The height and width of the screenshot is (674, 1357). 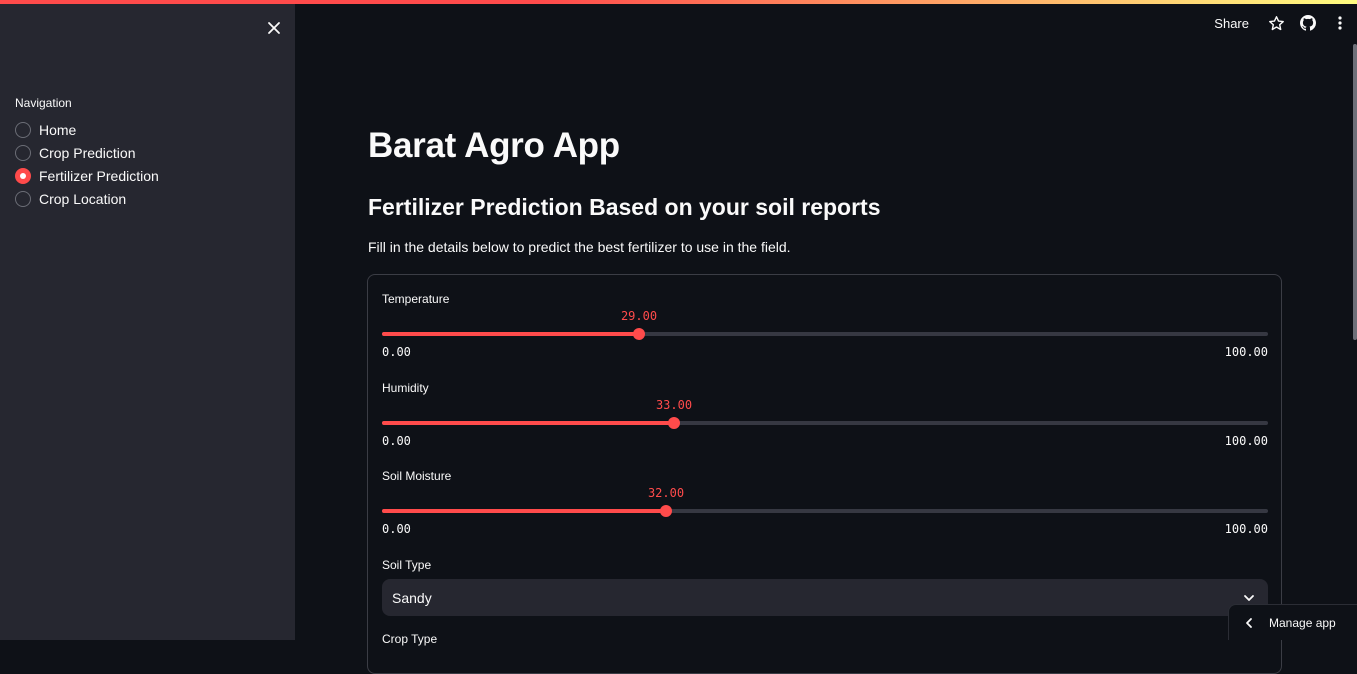 I want to click on slider-value: 32.00, so click(x=666, y=493).